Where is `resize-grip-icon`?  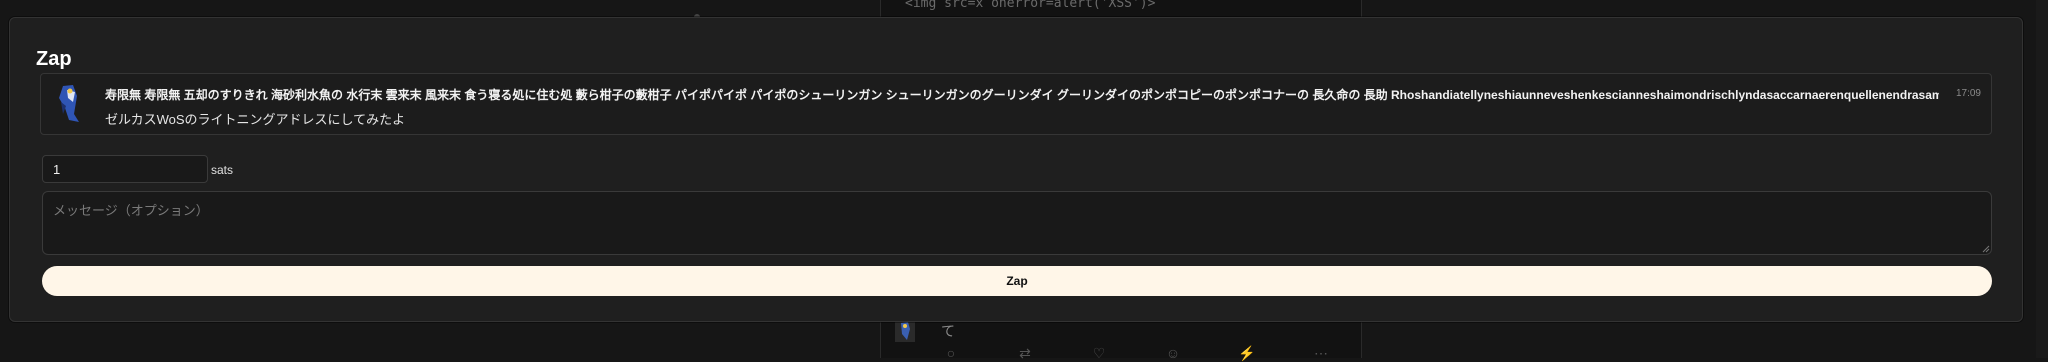 resize-grip-icon is located at coordinates (1985, 248).